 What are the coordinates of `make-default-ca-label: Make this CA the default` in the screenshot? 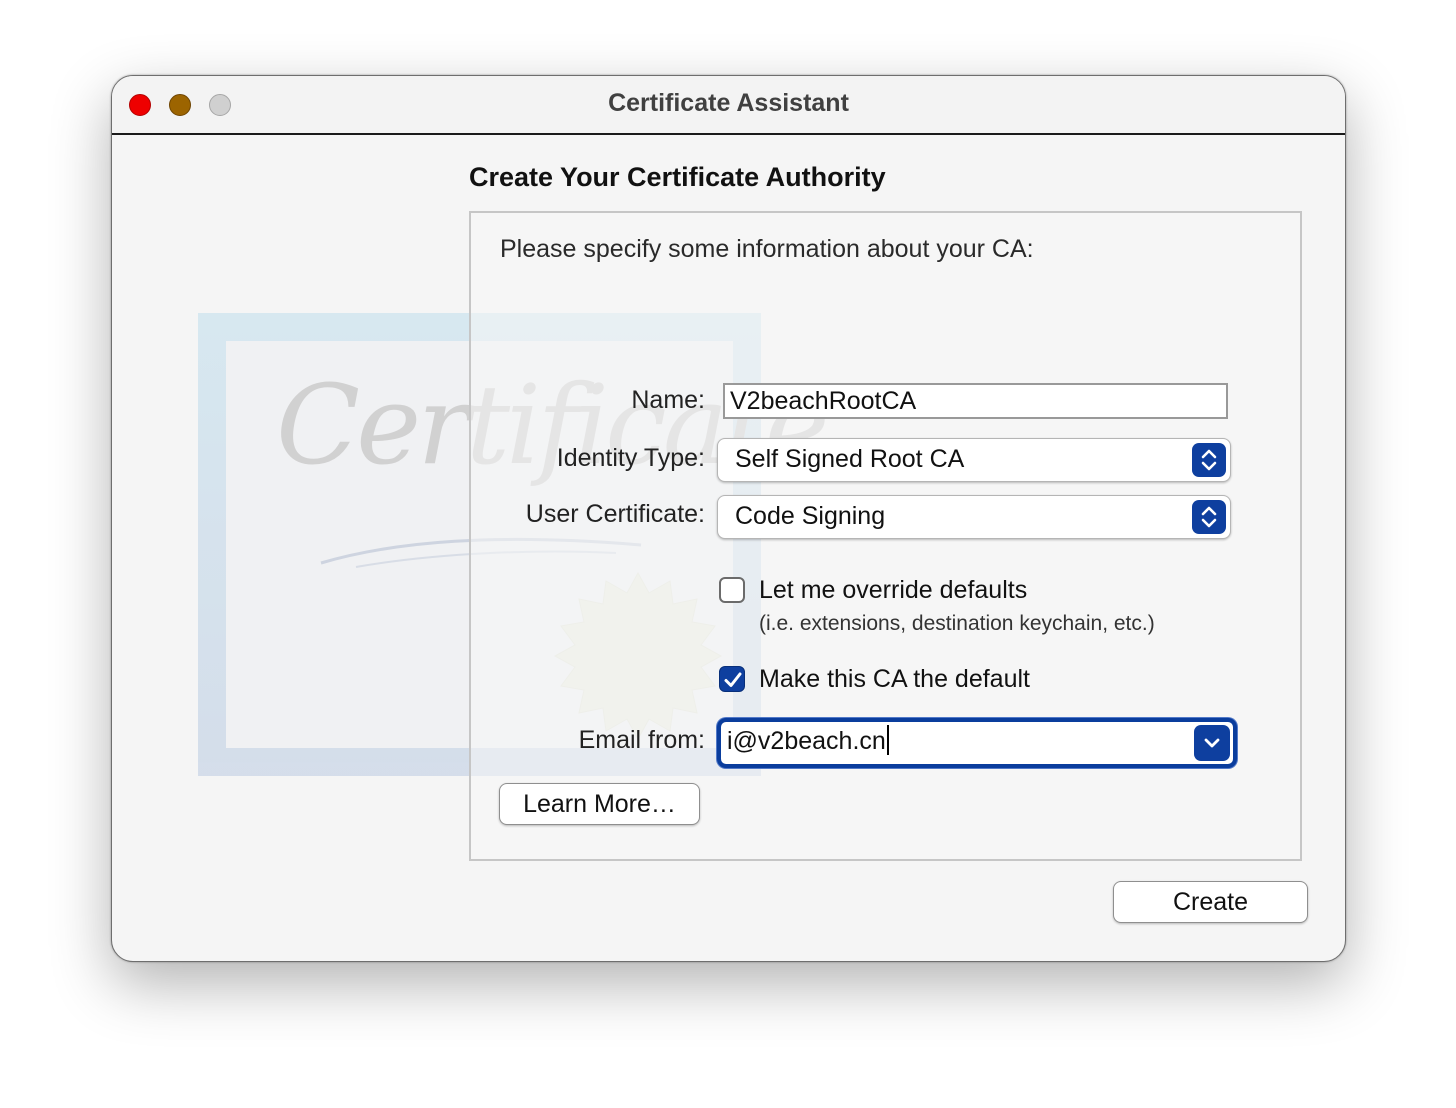 It's located at (894, 679).